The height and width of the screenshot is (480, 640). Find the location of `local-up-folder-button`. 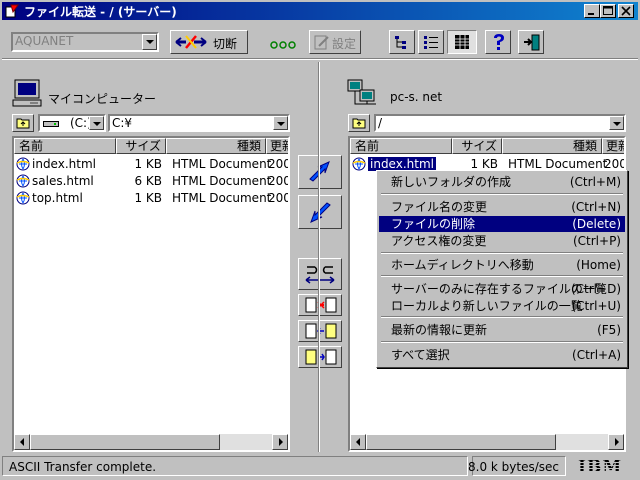

local-up-folder-button is located at coordinates (23, 123).